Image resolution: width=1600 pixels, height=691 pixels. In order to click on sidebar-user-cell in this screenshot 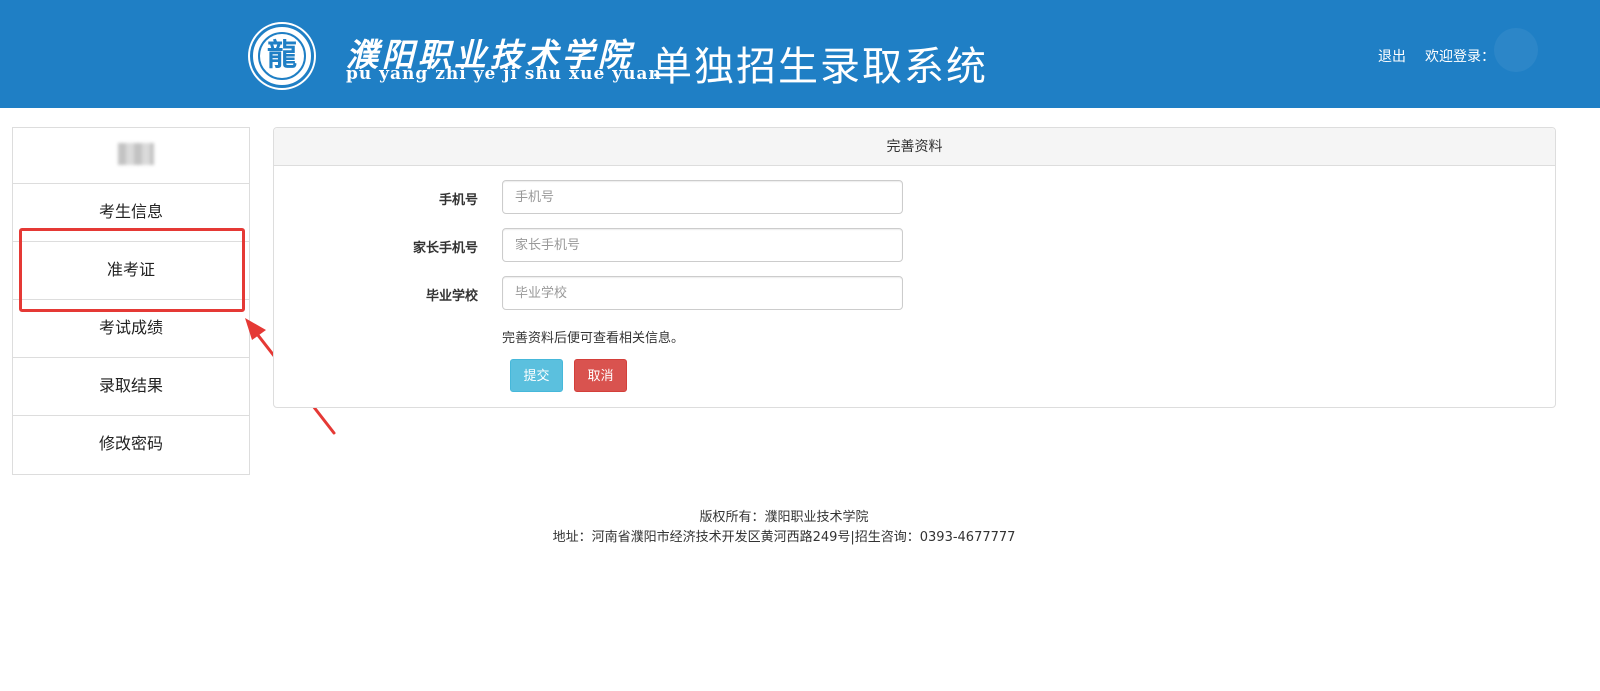, I will do `click(131, 156)`.